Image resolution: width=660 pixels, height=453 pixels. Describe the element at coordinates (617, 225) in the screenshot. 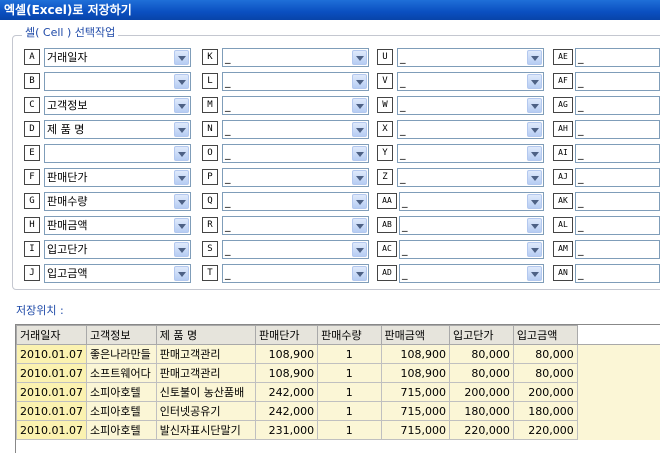

I see `column-select-al: _` at that location.